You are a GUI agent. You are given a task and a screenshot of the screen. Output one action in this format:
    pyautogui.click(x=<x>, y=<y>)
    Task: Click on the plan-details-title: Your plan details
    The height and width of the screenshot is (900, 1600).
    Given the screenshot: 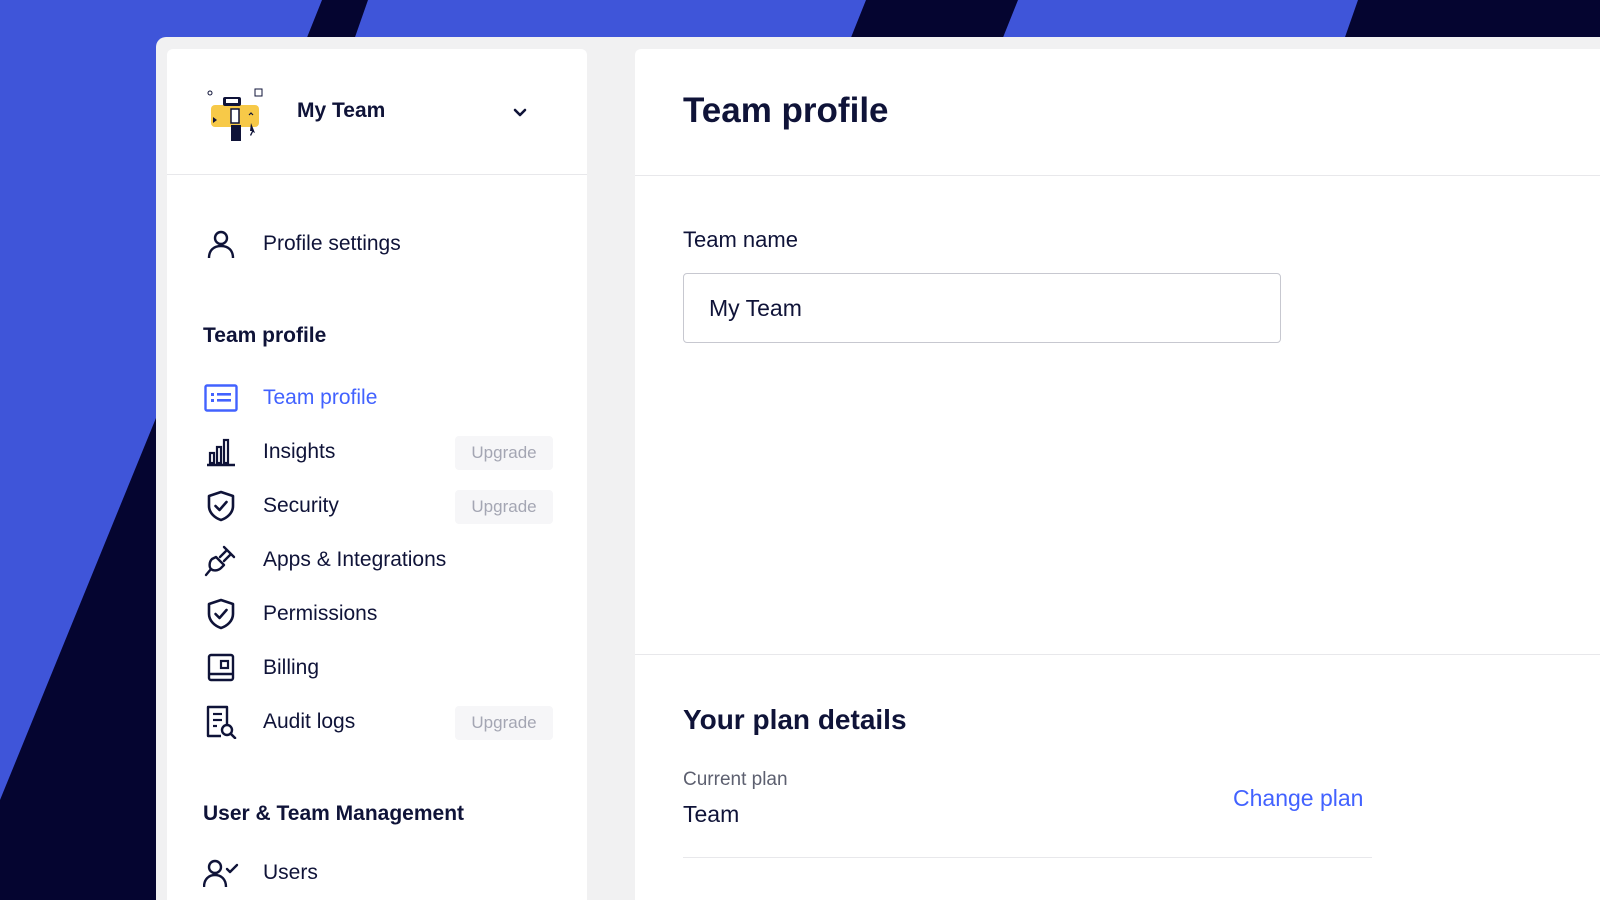 What is the action you would take?
    pyautogui.click(x=795, y=719)
    